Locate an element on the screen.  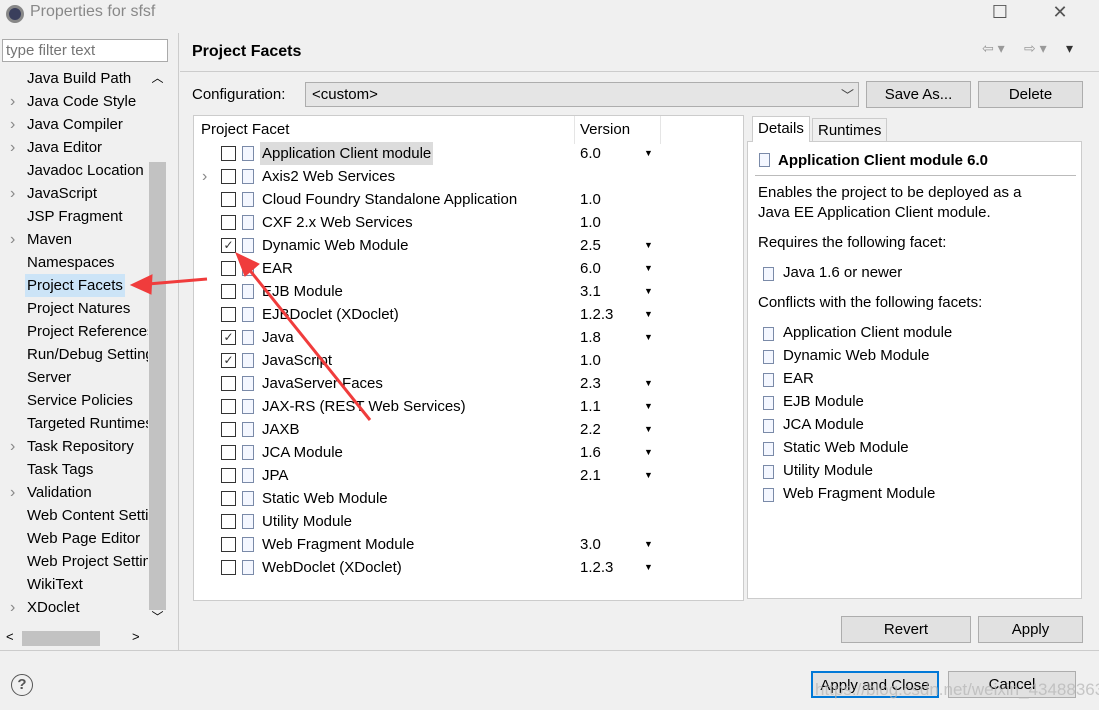
scroll-right-icon: > is located at coordinates (136, 636).